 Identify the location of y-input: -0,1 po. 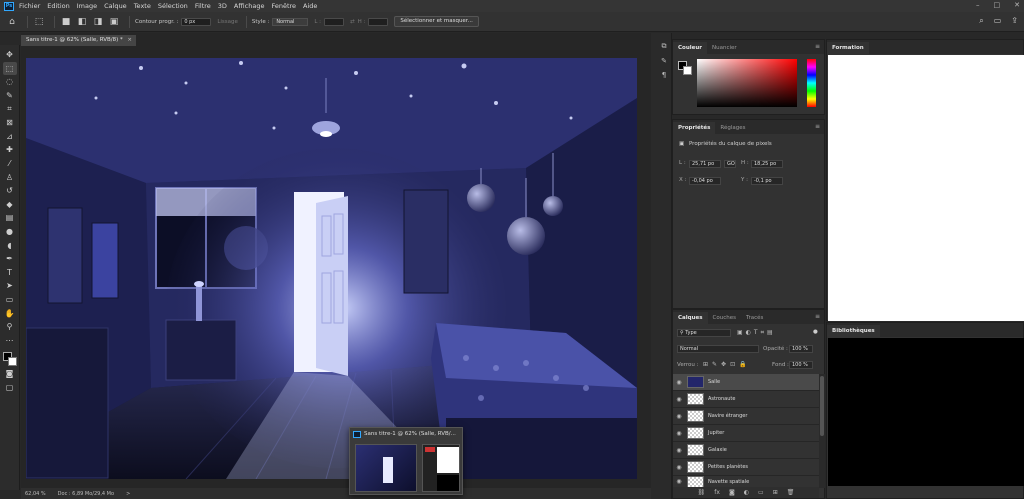
(767, 181).